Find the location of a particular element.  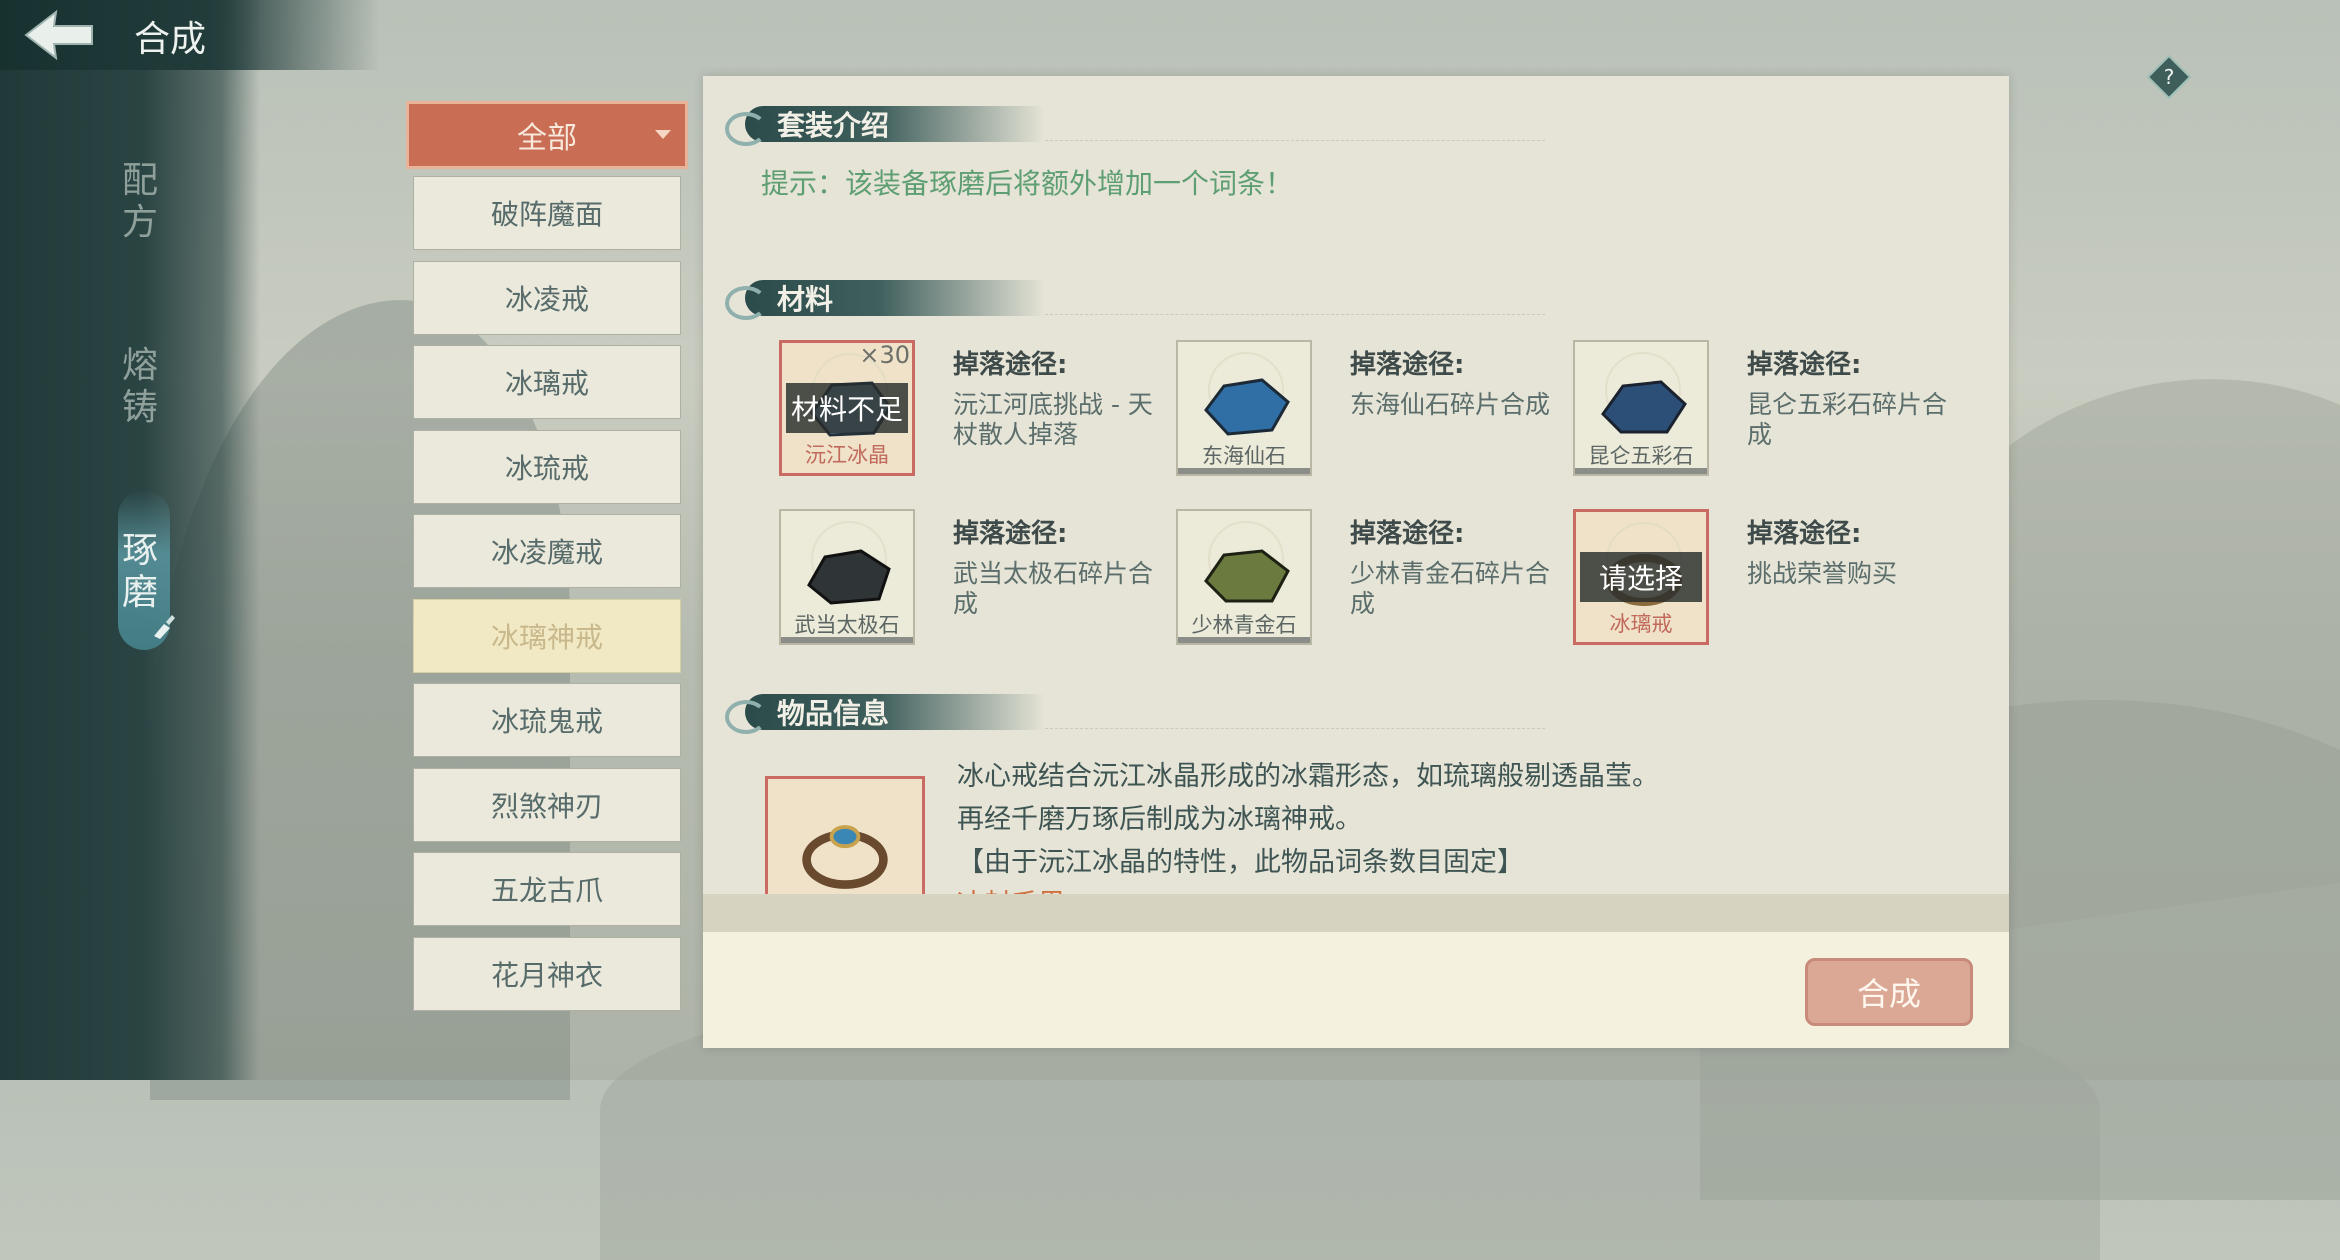

source-text: 昆仑五彩石碎片合成 is located at coordinates (1847, 419).